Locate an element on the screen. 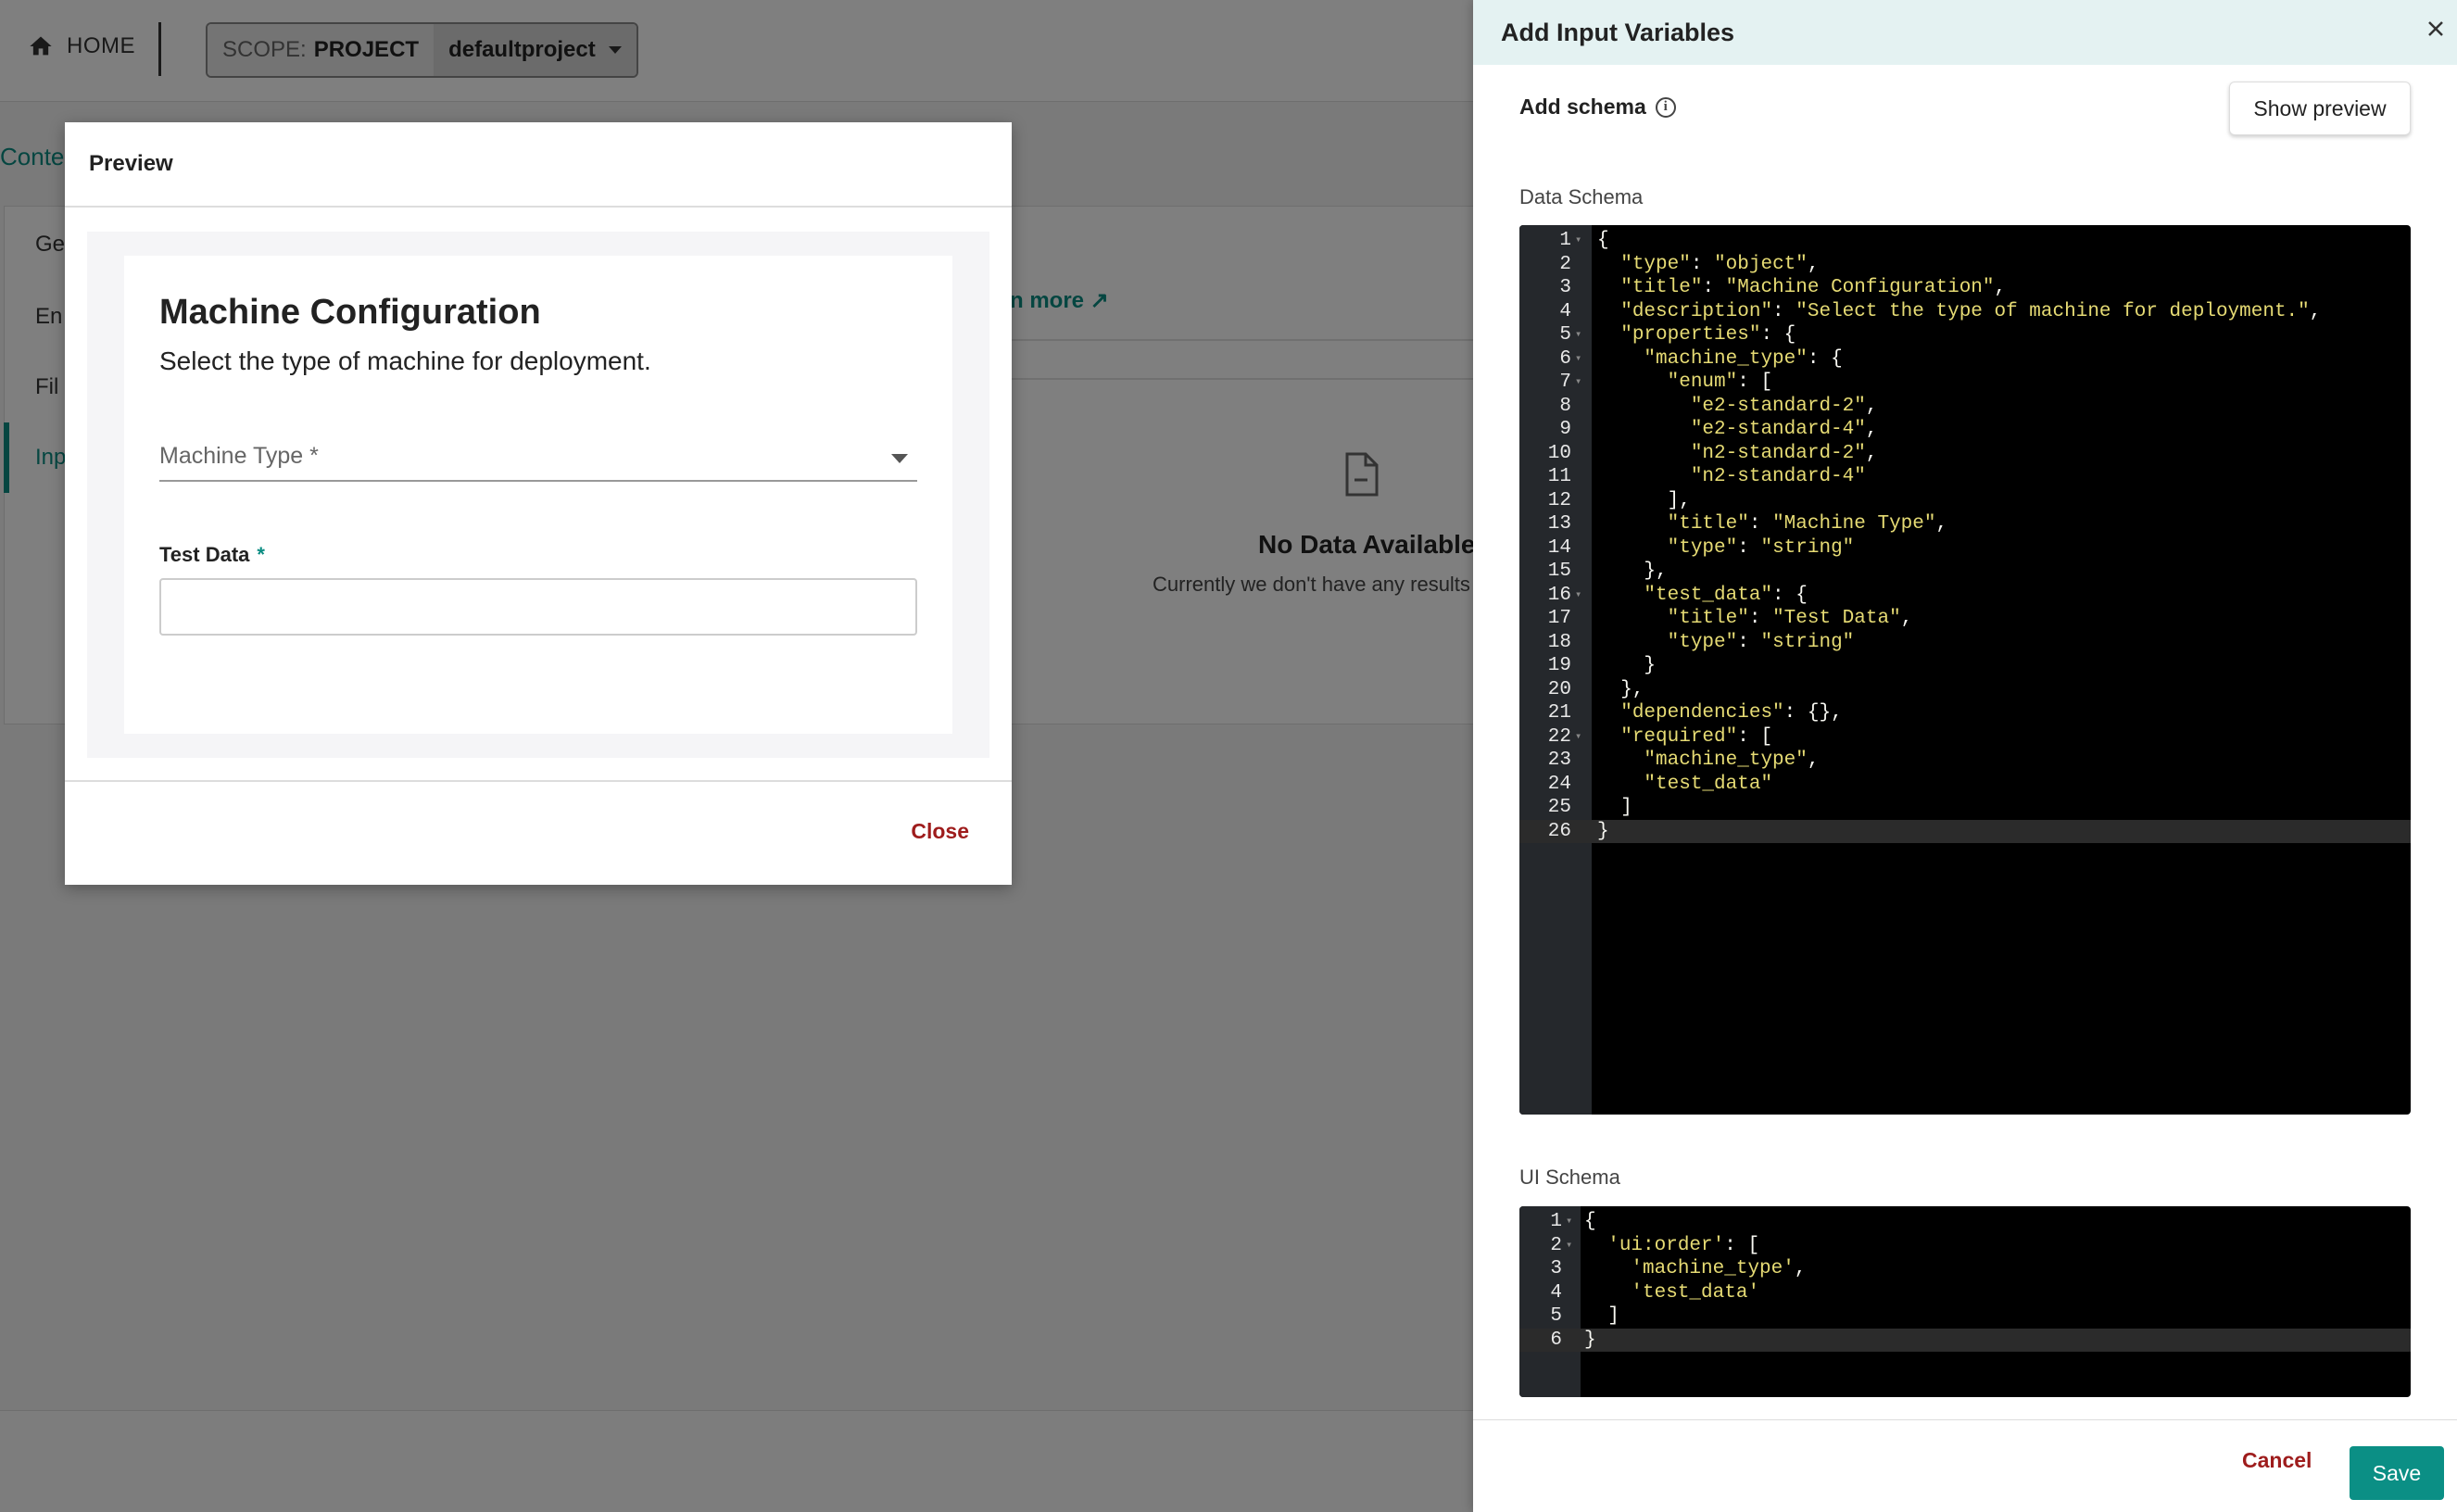 The height and width of the screenshot is (1512, 2457). line-number: 12 is located at coordinates (1559, 500).